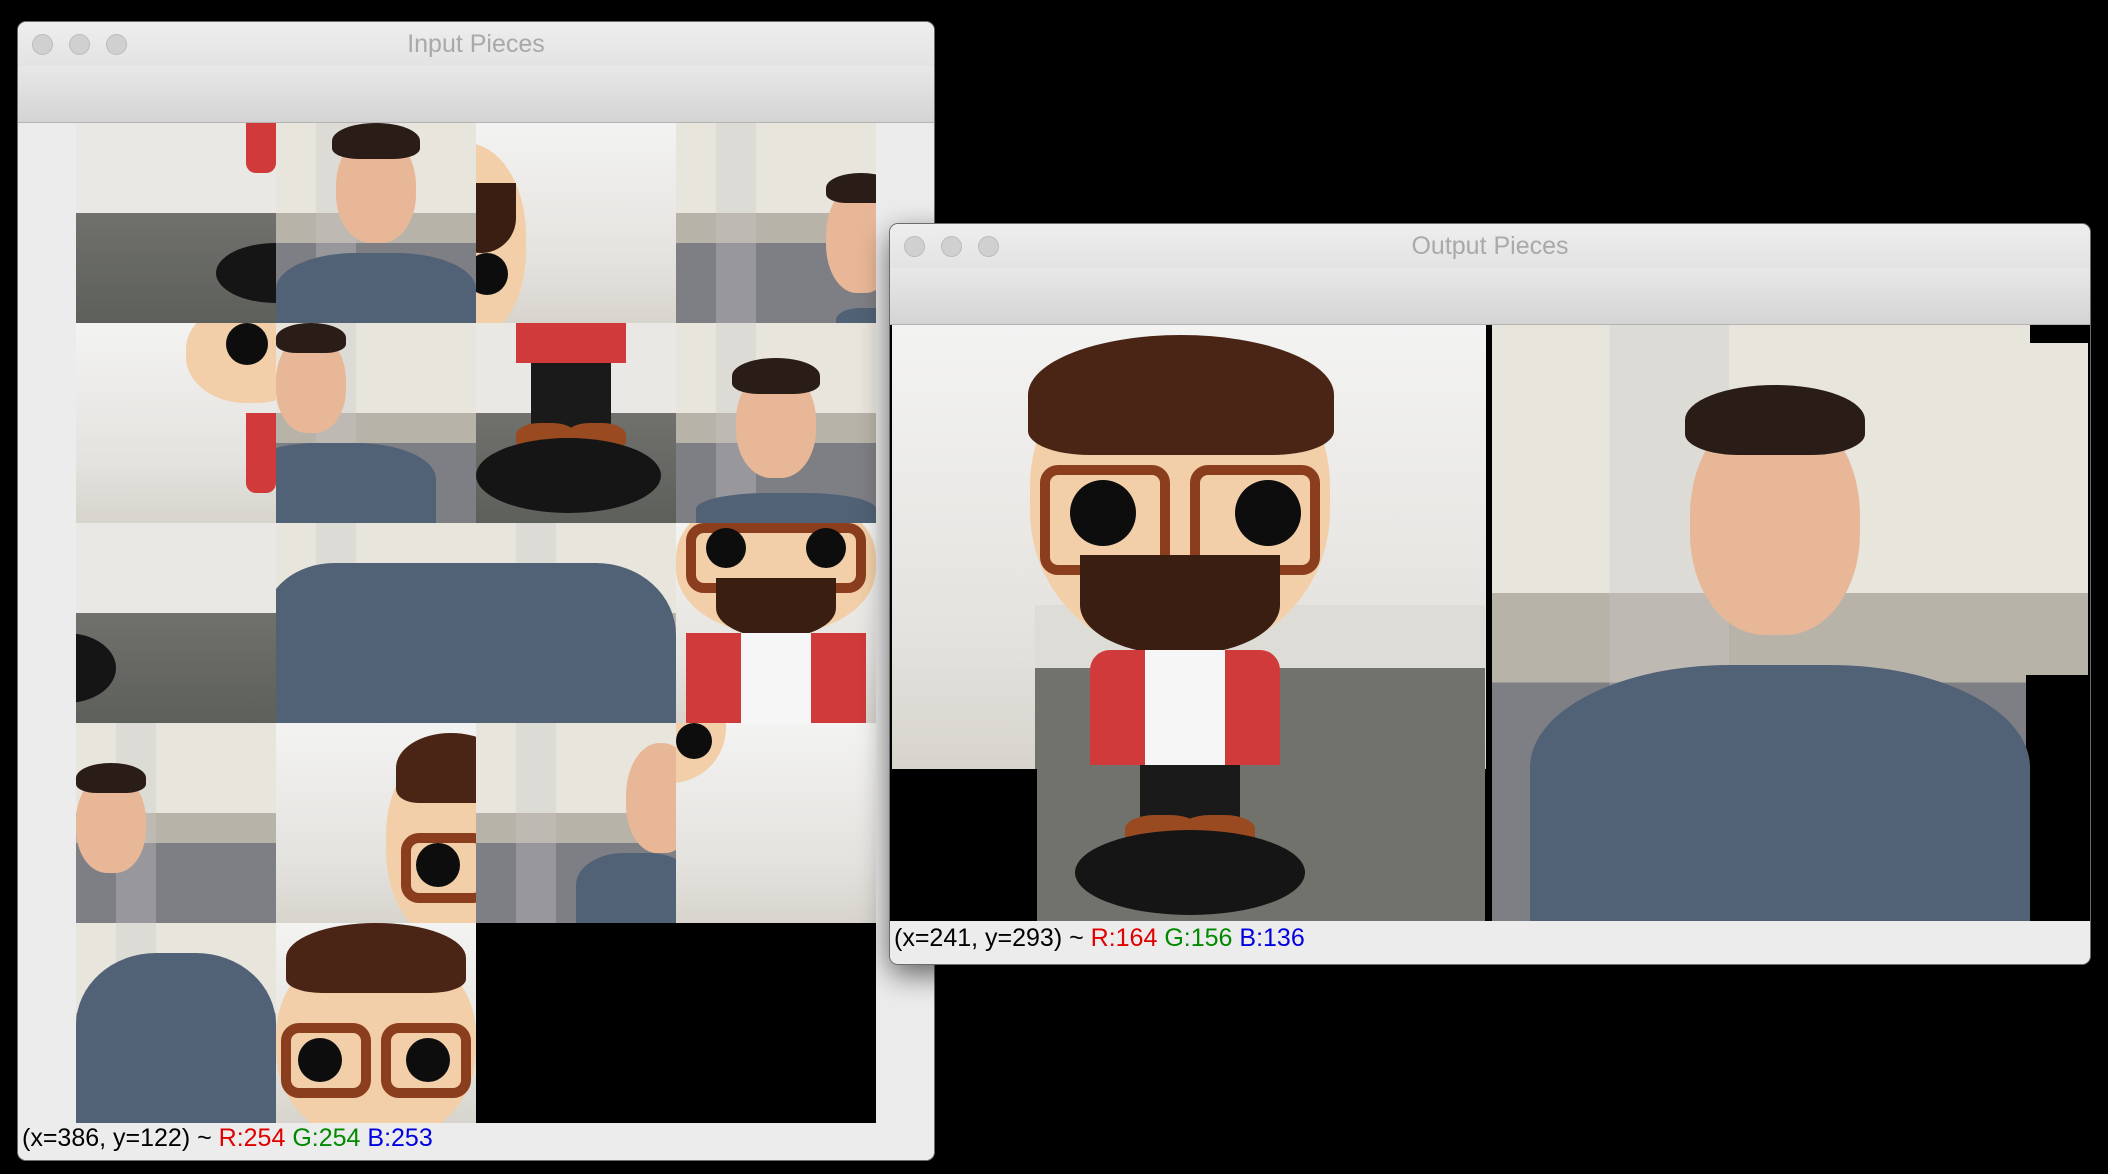 The width and height of the screenshot is (2108, 1174). What do you see at coordinates (992, 938) in the screenshot?
I see `output-coords: (x=241, y=293) ~` at bounding box center [992, 938].